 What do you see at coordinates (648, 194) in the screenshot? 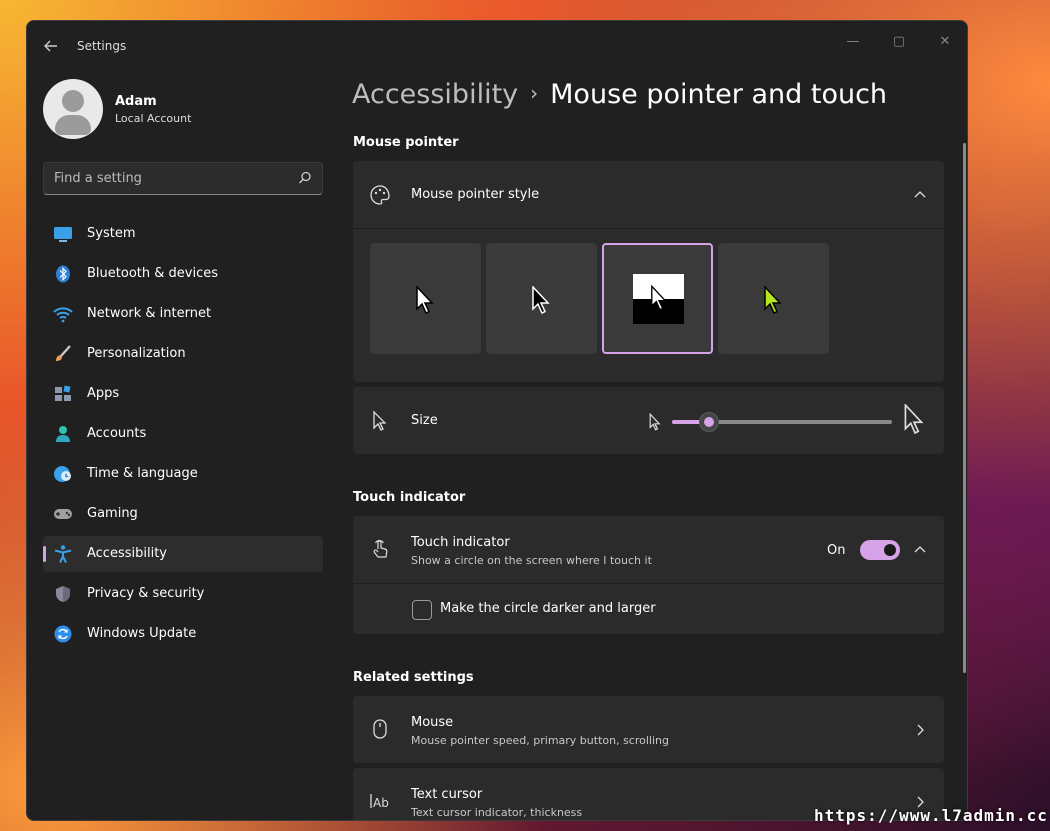
I see `mouse-pointer-style-header: Mouse pointer style` at bounding box center [648, 194].